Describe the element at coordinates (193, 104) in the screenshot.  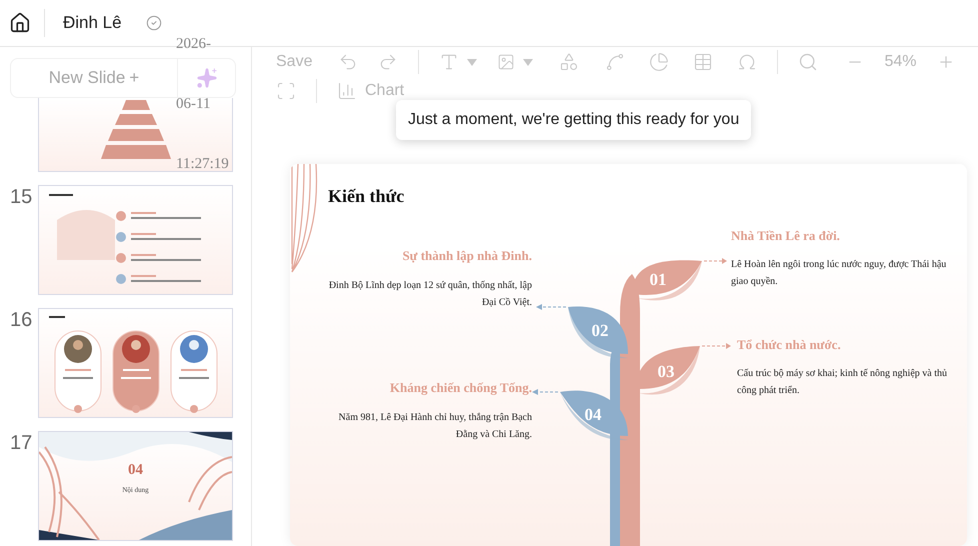
I see `timestamp: 06-11` at that location.